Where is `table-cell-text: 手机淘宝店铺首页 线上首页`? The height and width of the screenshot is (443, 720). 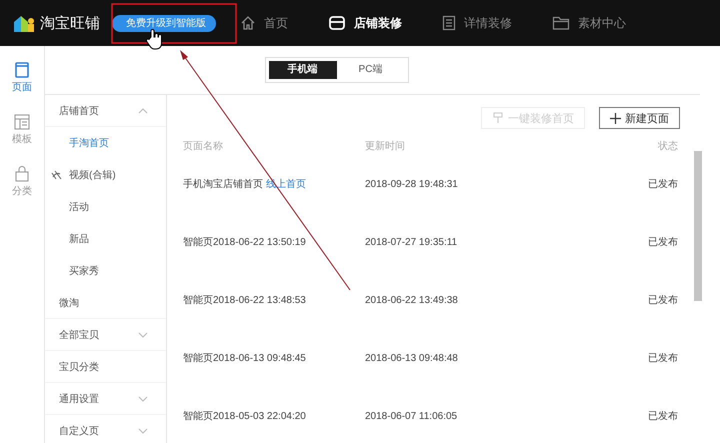 table-cell-text: 手机淘宝店铺首页 线上首页 is located at coordinates (245, 184).